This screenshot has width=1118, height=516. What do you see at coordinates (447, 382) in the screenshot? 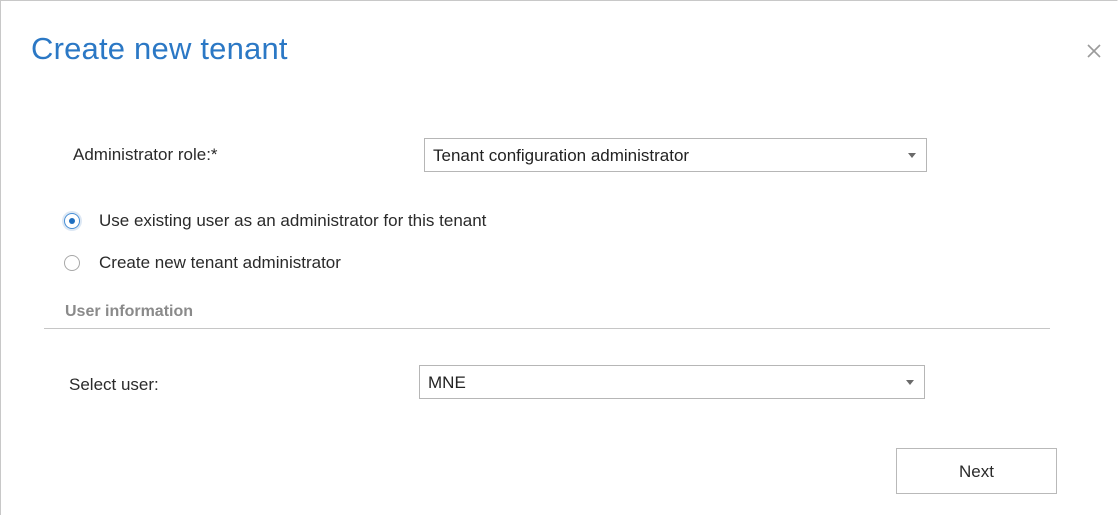
I see `select-user-value: MNE` at bounding box center [447, 382].